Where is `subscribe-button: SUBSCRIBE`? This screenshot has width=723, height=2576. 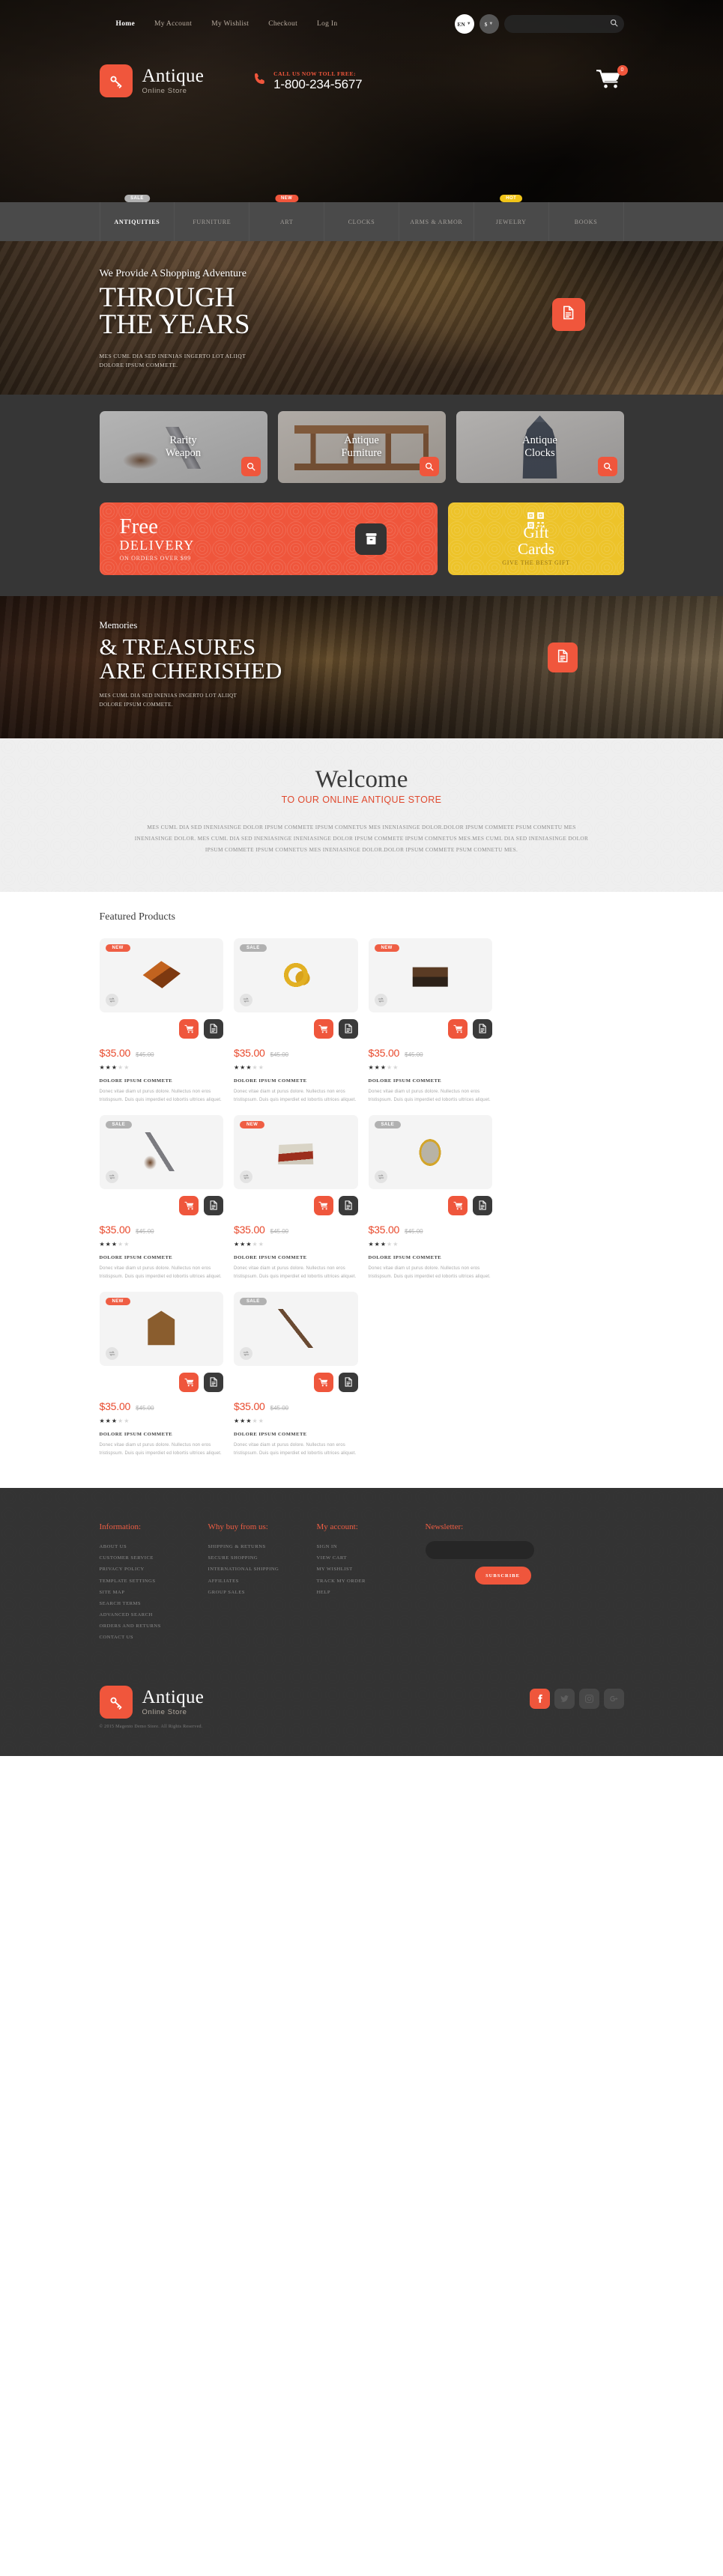
subscribe-button: SUBSCRIBE is located at coordinates (502, 1576).